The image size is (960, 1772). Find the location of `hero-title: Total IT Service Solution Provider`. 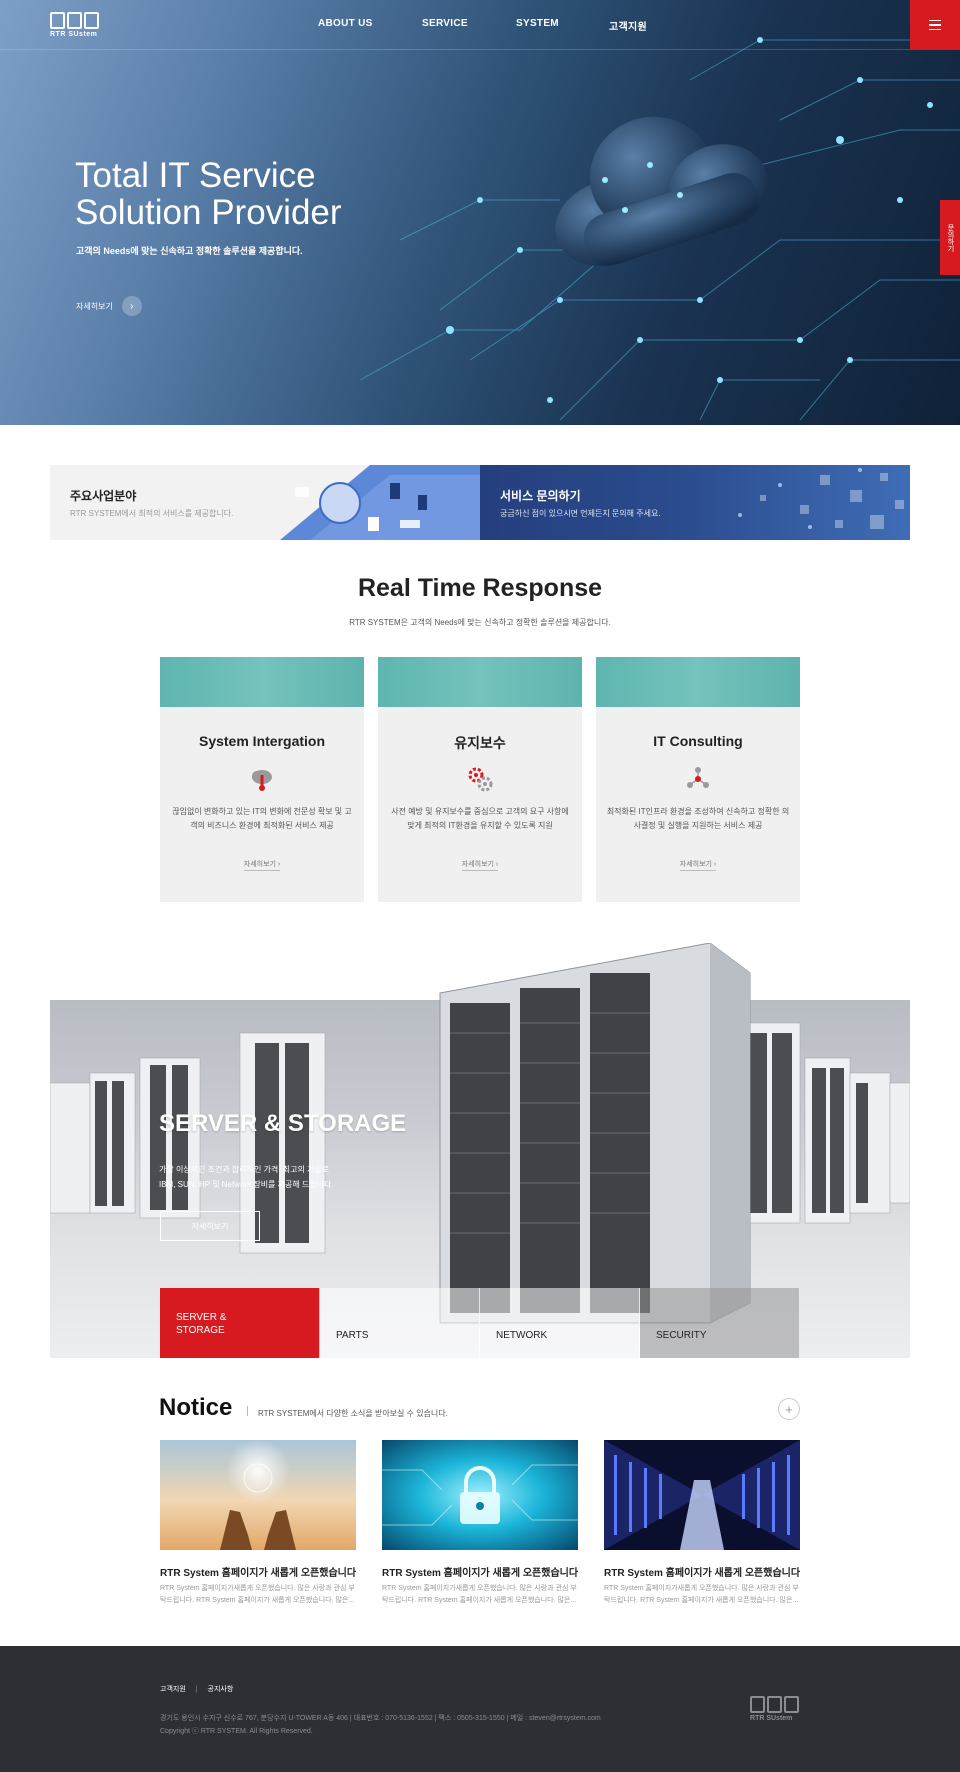

hero-title: Total IT Service Solution Provider is located at coordinates (208, 194).